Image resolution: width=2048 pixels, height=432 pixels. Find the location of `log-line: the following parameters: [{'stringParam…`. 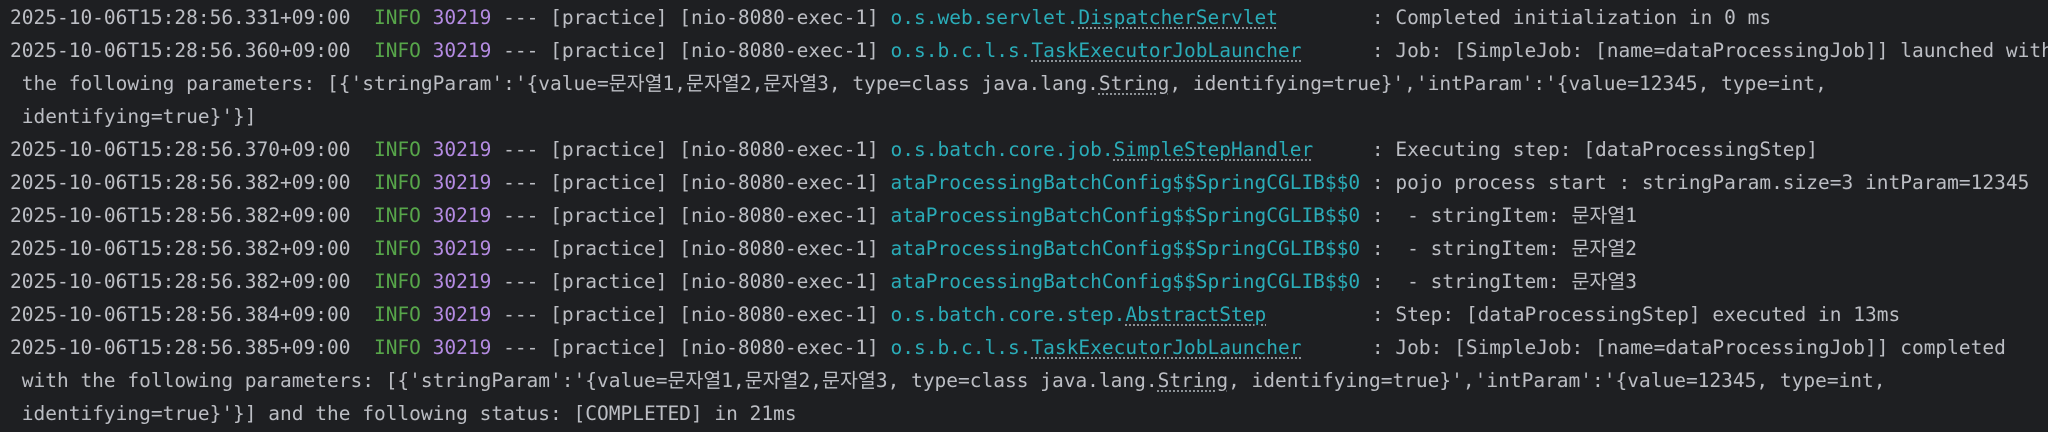

log-line: the following parameters: [{'stringParam… is located at coordinates (1029, 83).